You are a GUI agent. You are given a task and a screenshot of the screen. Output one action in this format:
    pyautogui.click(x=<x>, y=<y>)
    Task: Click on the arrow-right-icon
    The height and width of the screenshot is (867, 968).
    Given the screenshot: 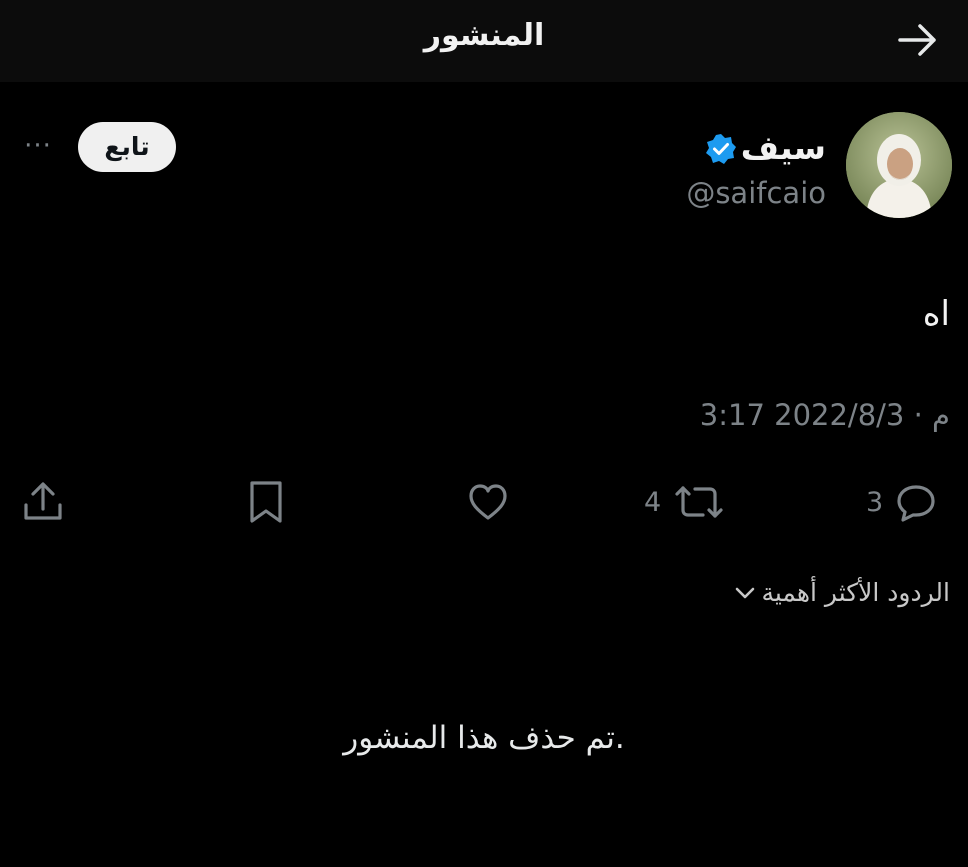 What is the action you would take?
    pyautogui.click(x=917, y=40)
    